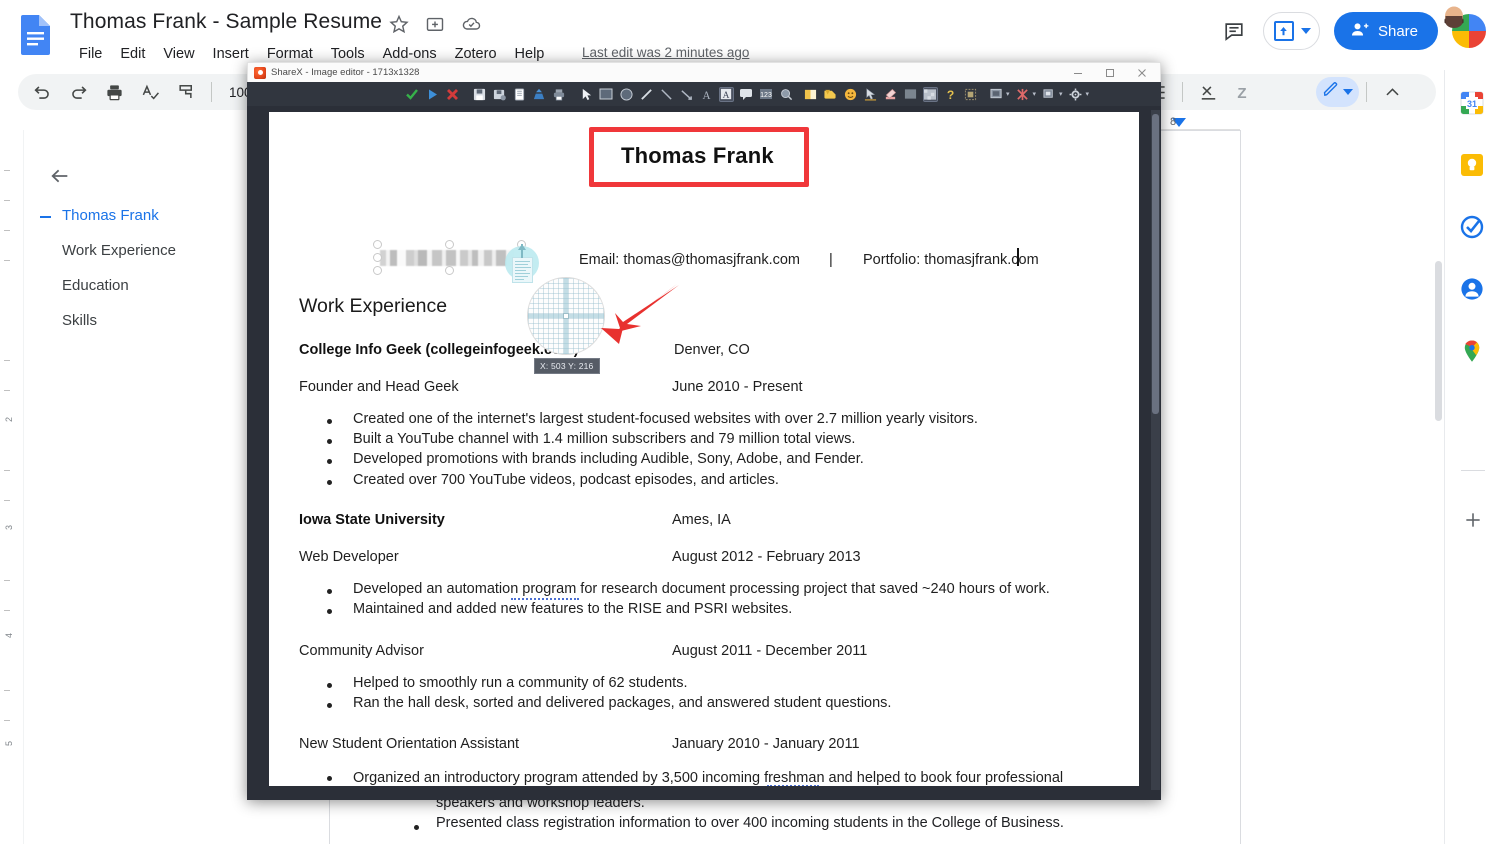 This screenshot has width=1500, height=844. I want to click on outline-collapse-dash, so click(45, 217).